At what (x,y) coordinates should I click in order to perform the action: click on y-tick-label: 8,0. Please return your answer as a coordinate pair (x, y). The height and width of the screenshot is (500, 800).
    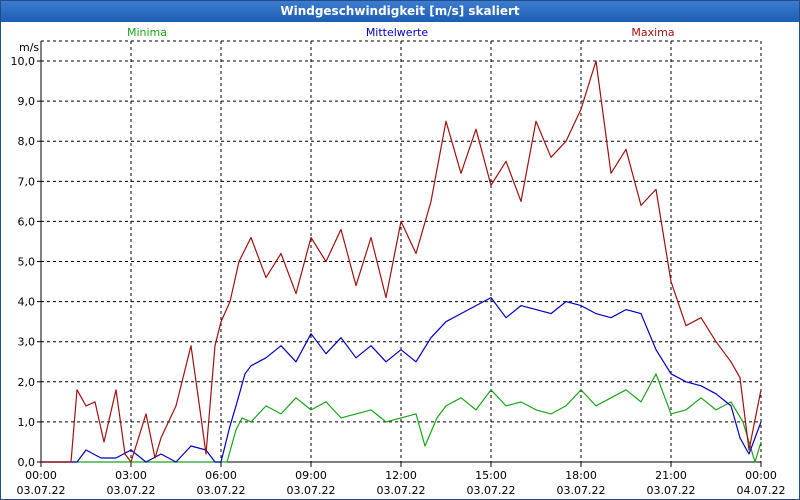
    Looking at the image, I should click on (27, 141).